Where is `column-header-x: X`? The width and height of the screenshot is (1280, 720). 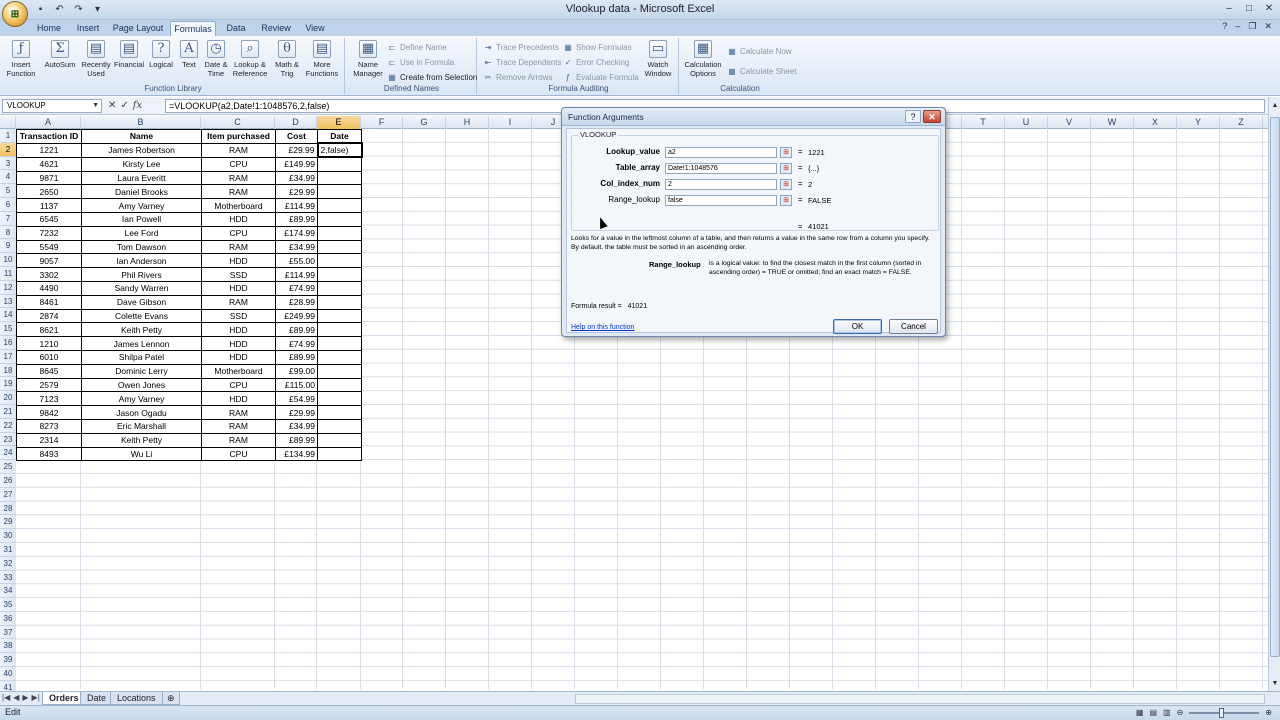 column-header-x: X is located at coordinates (1155, 122).